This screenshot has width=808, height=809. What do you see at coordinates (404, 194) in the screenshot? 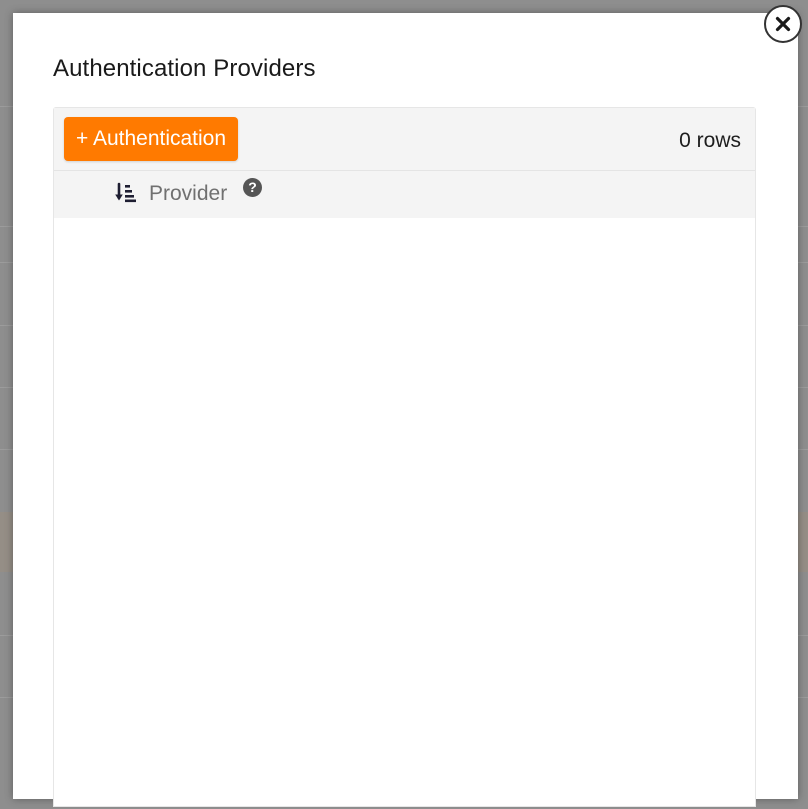
I see `table-header-row: Provider ?` at bounding box center [404, 194].